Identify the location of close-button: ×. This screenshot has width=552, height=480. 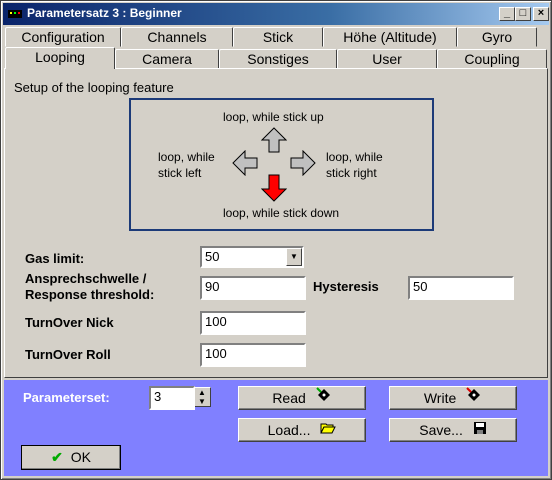
(541, 14).